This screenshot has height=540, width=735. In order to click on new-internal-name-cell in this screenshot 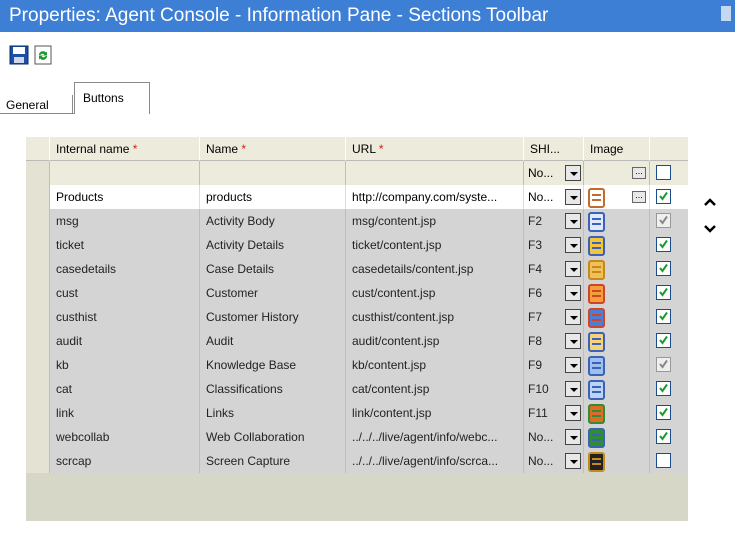, I will do `click(125, 173)`.